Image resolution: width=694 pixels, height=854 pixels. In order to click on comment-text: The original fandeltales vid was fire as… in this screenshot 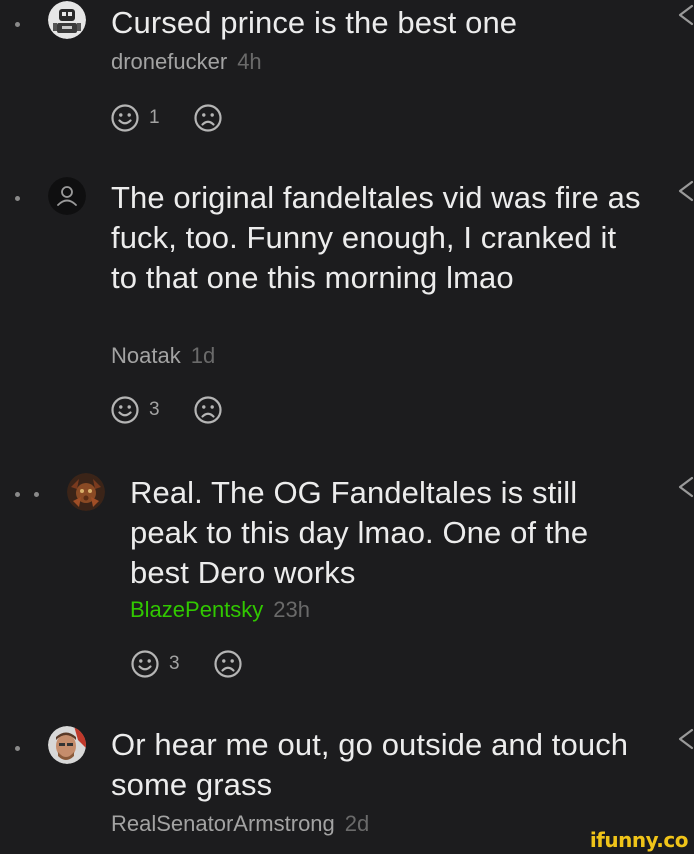, I will do `click(376, 237)`.